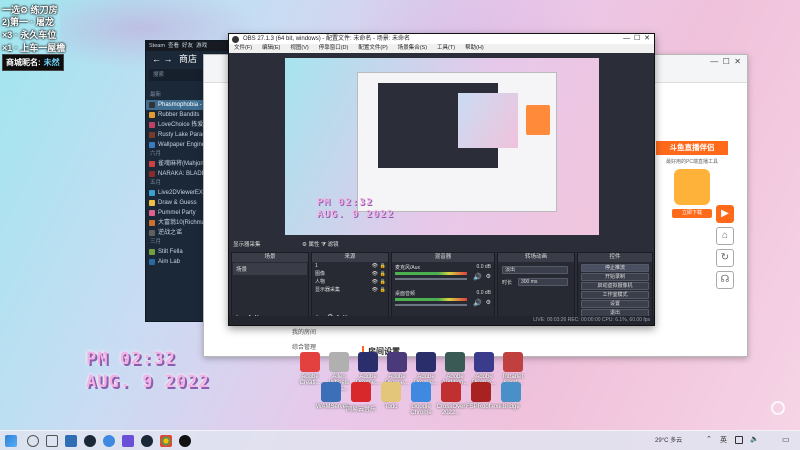 The height and width of the screenshot is (450, 800). What do you see at coordinates (350, 274) in the screenshot?
I see `source-item: 图像 👁 🔒` at bounding box center [350, 274].